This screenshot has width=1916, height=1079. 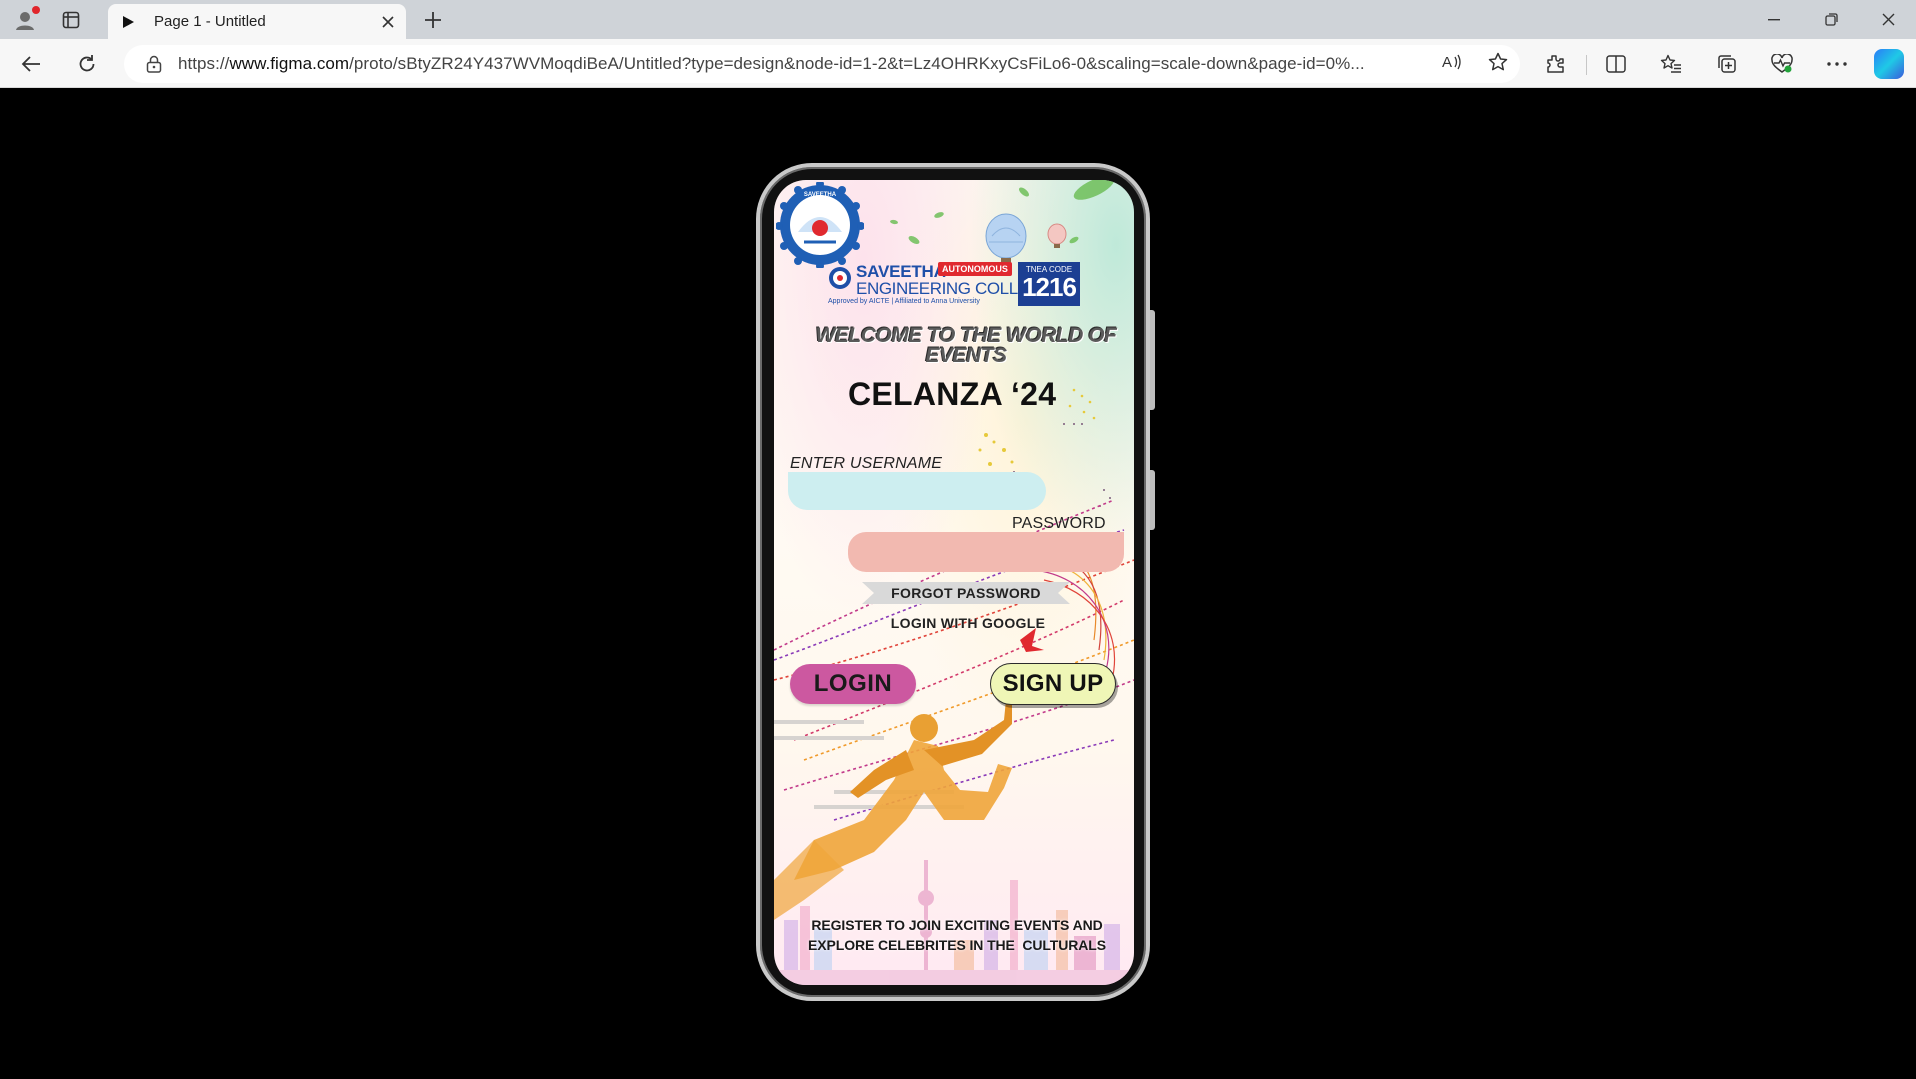 I want to click on password-label: PASSWORD, so click(x=1059, y=523).